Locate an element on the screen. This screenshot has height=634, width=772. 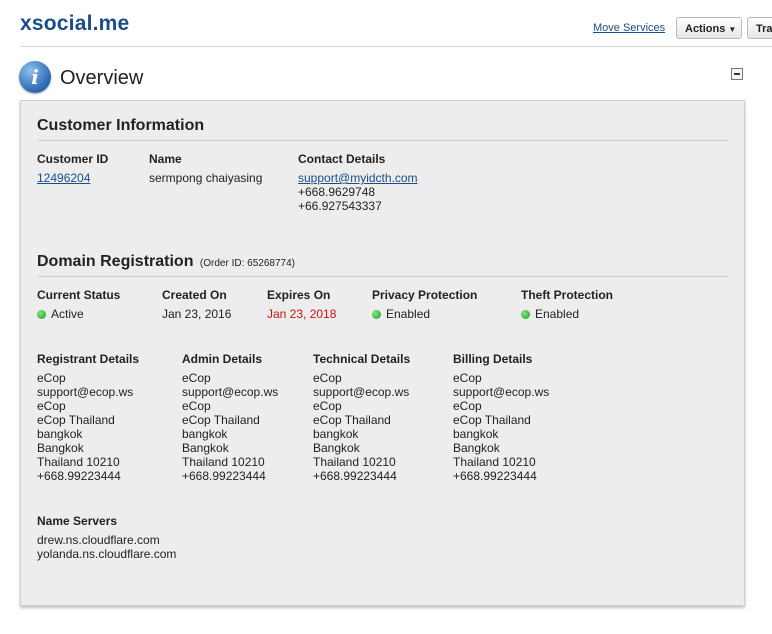
customer-info-title: Customer Information is located at coordinates (121, 125).